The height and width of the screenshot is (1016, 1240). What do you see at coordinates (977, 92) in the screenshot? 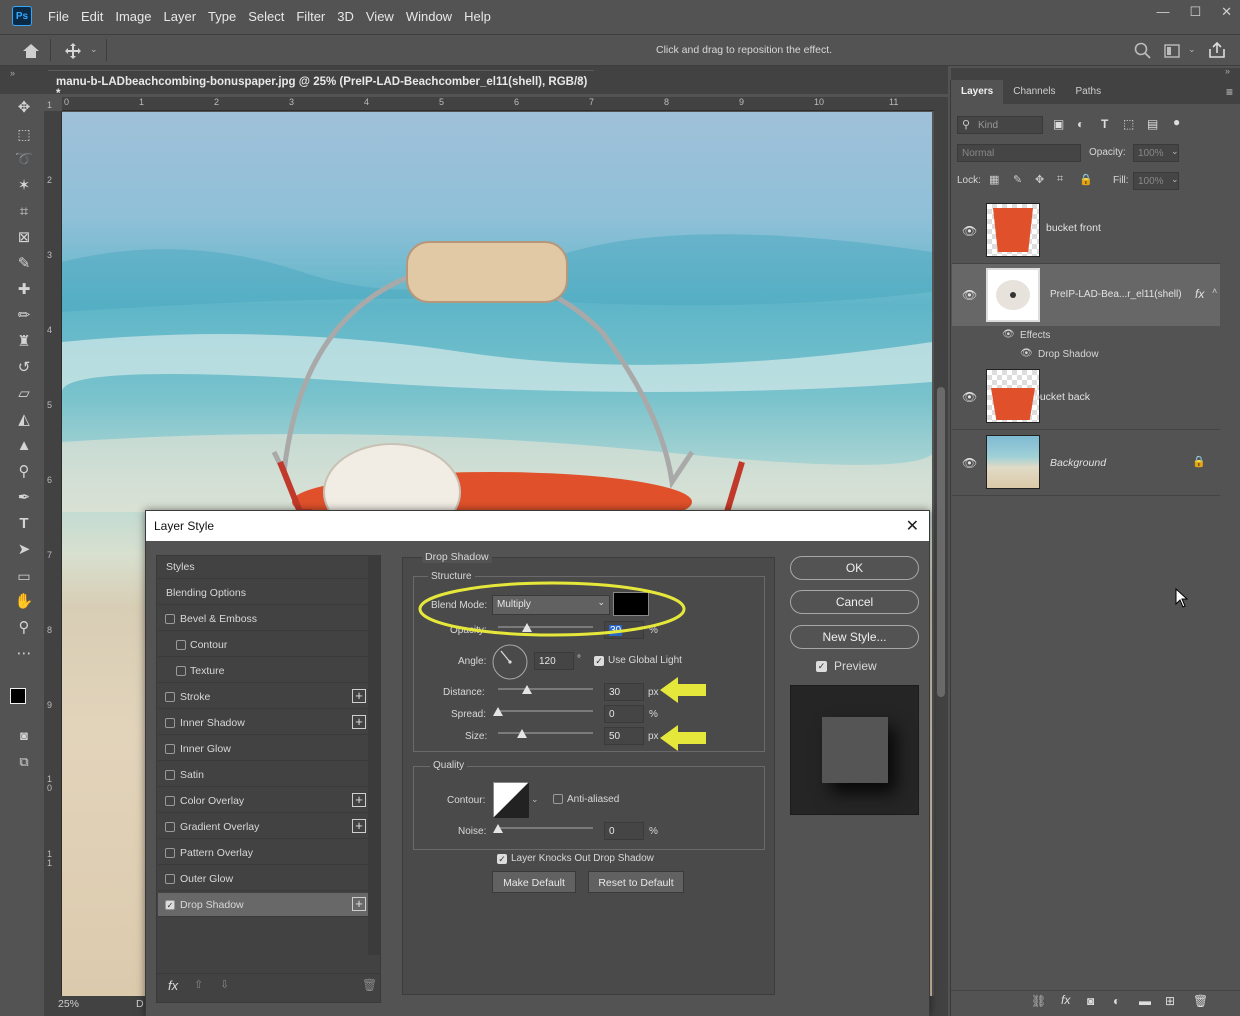
I see `tab-layers: Layers` at bounding box center [977, 92].